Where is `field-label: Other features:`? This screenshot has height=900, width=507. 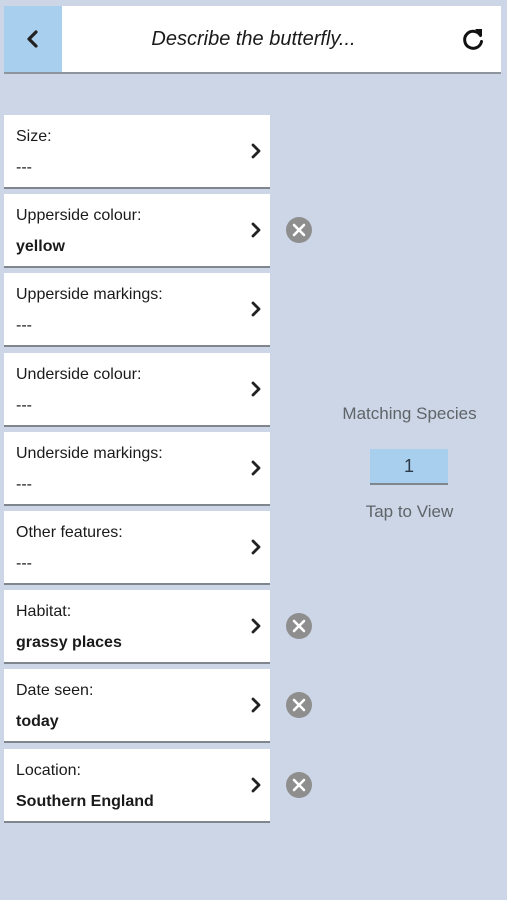
field-label: Other features: is located at coordinates (69, 532).